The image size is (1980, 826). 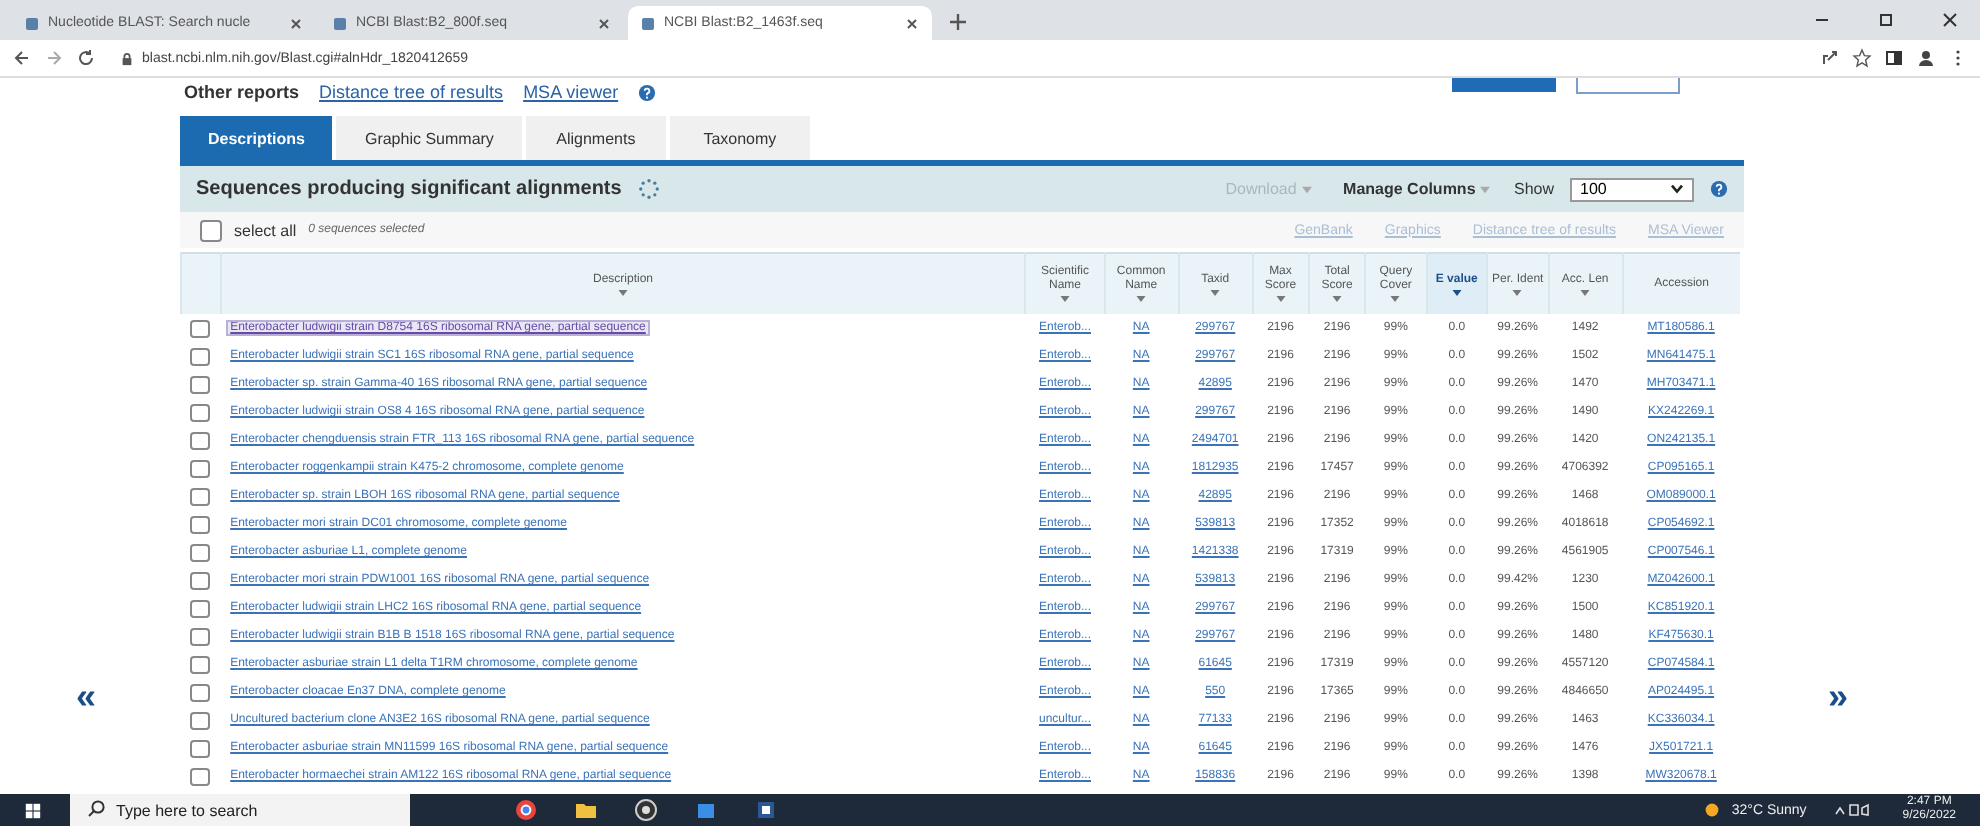 I want to click on report-link: Distance tree of results, so click(x=411, y=92).